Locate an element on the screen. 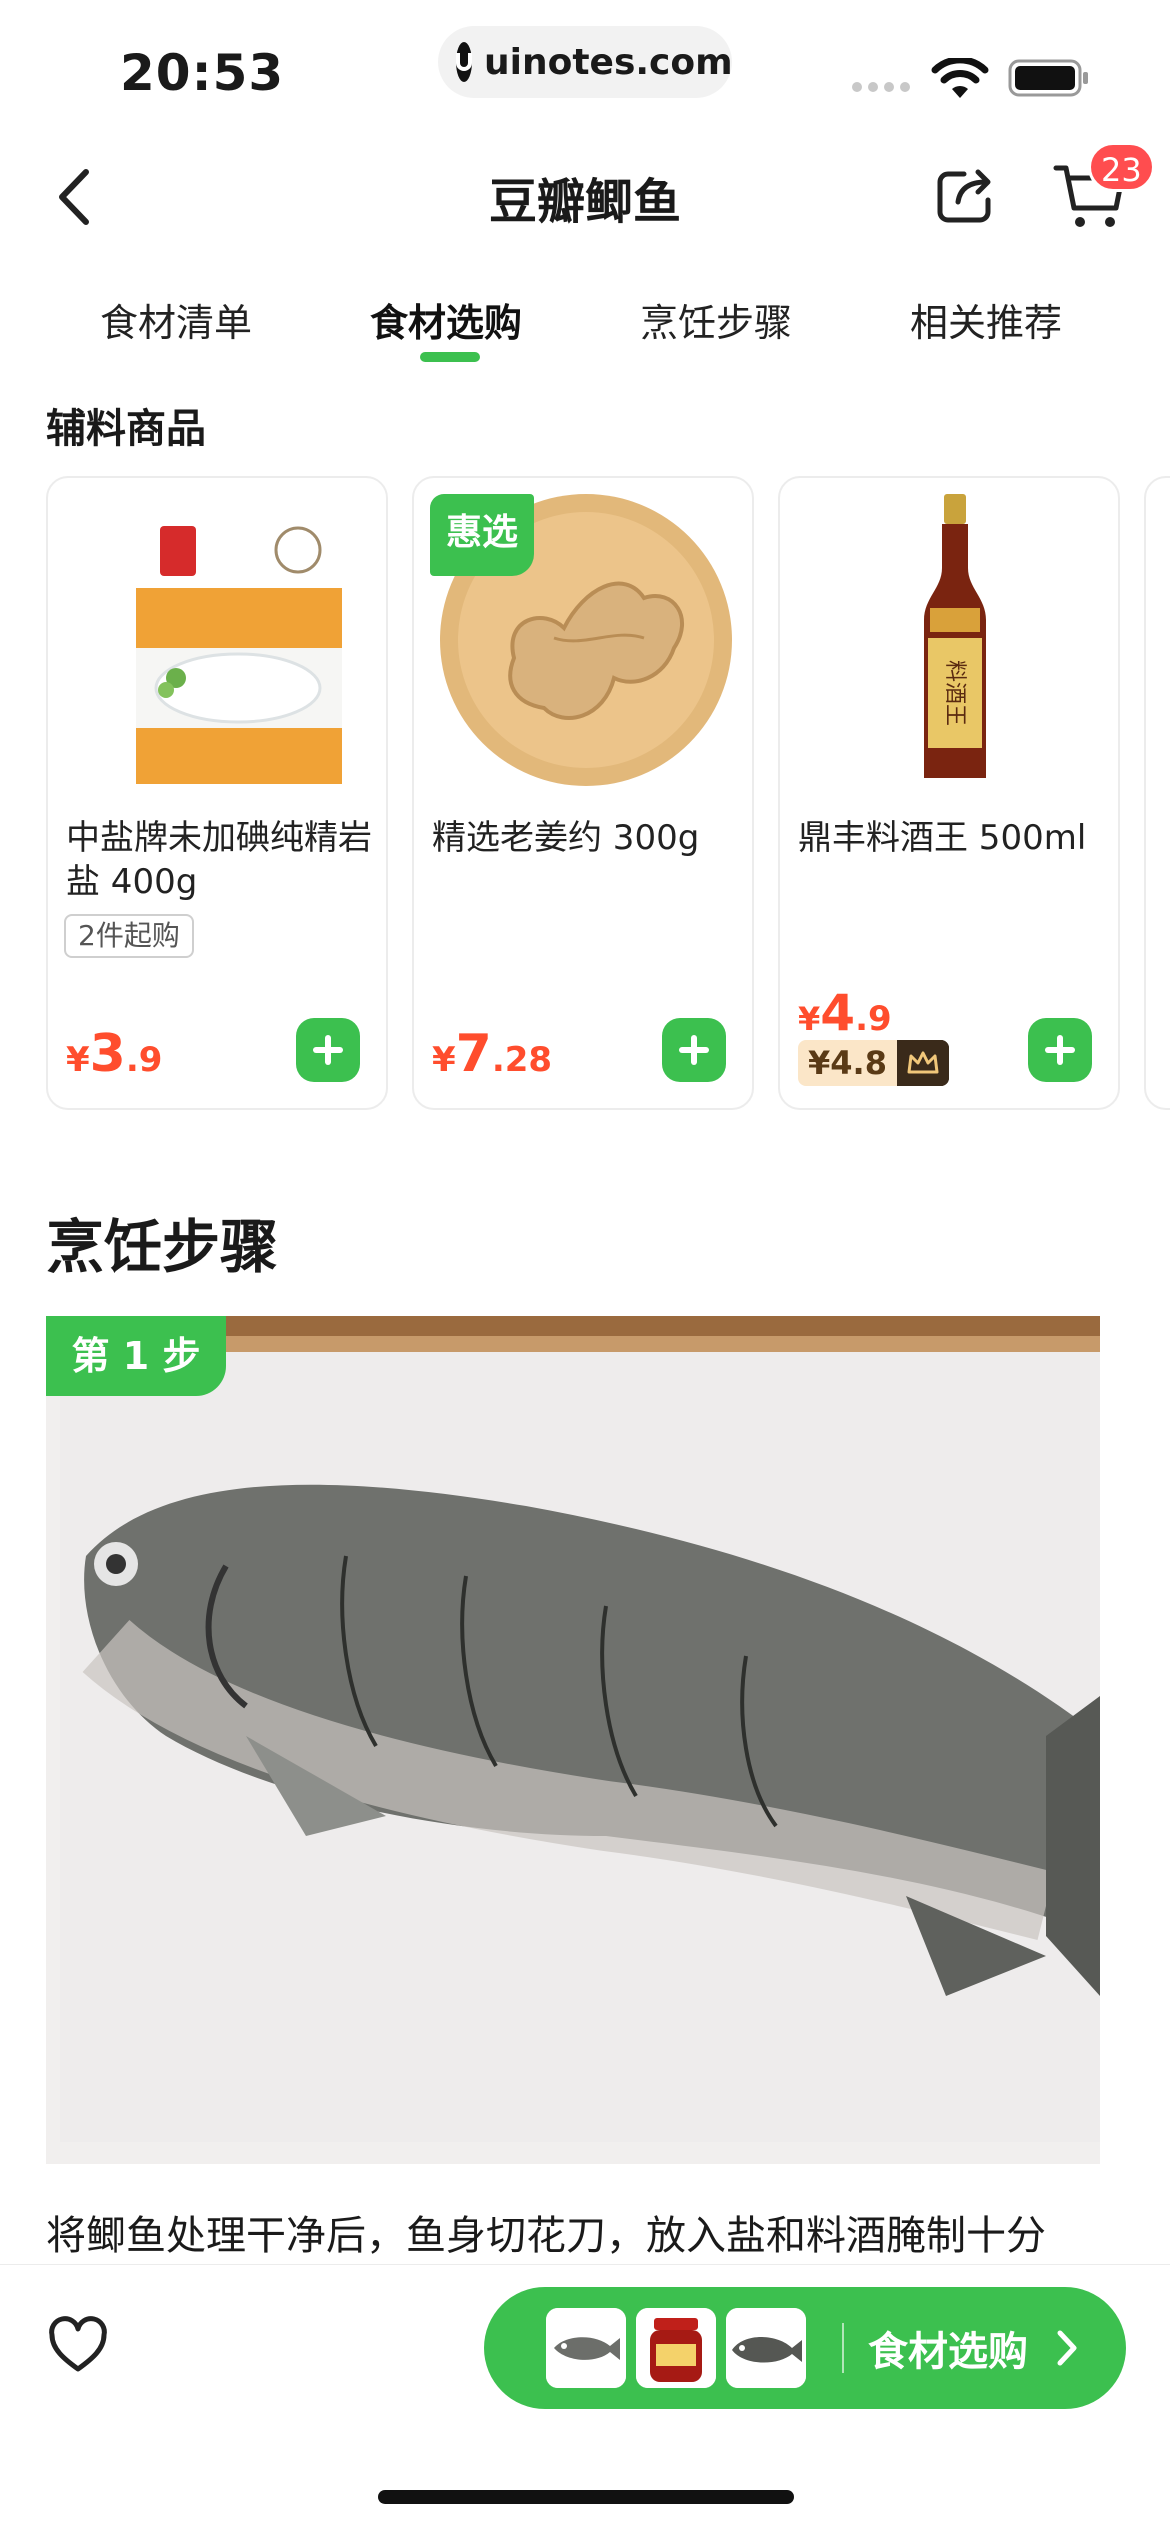  home-indicator is located at coordinates (586, 2497).